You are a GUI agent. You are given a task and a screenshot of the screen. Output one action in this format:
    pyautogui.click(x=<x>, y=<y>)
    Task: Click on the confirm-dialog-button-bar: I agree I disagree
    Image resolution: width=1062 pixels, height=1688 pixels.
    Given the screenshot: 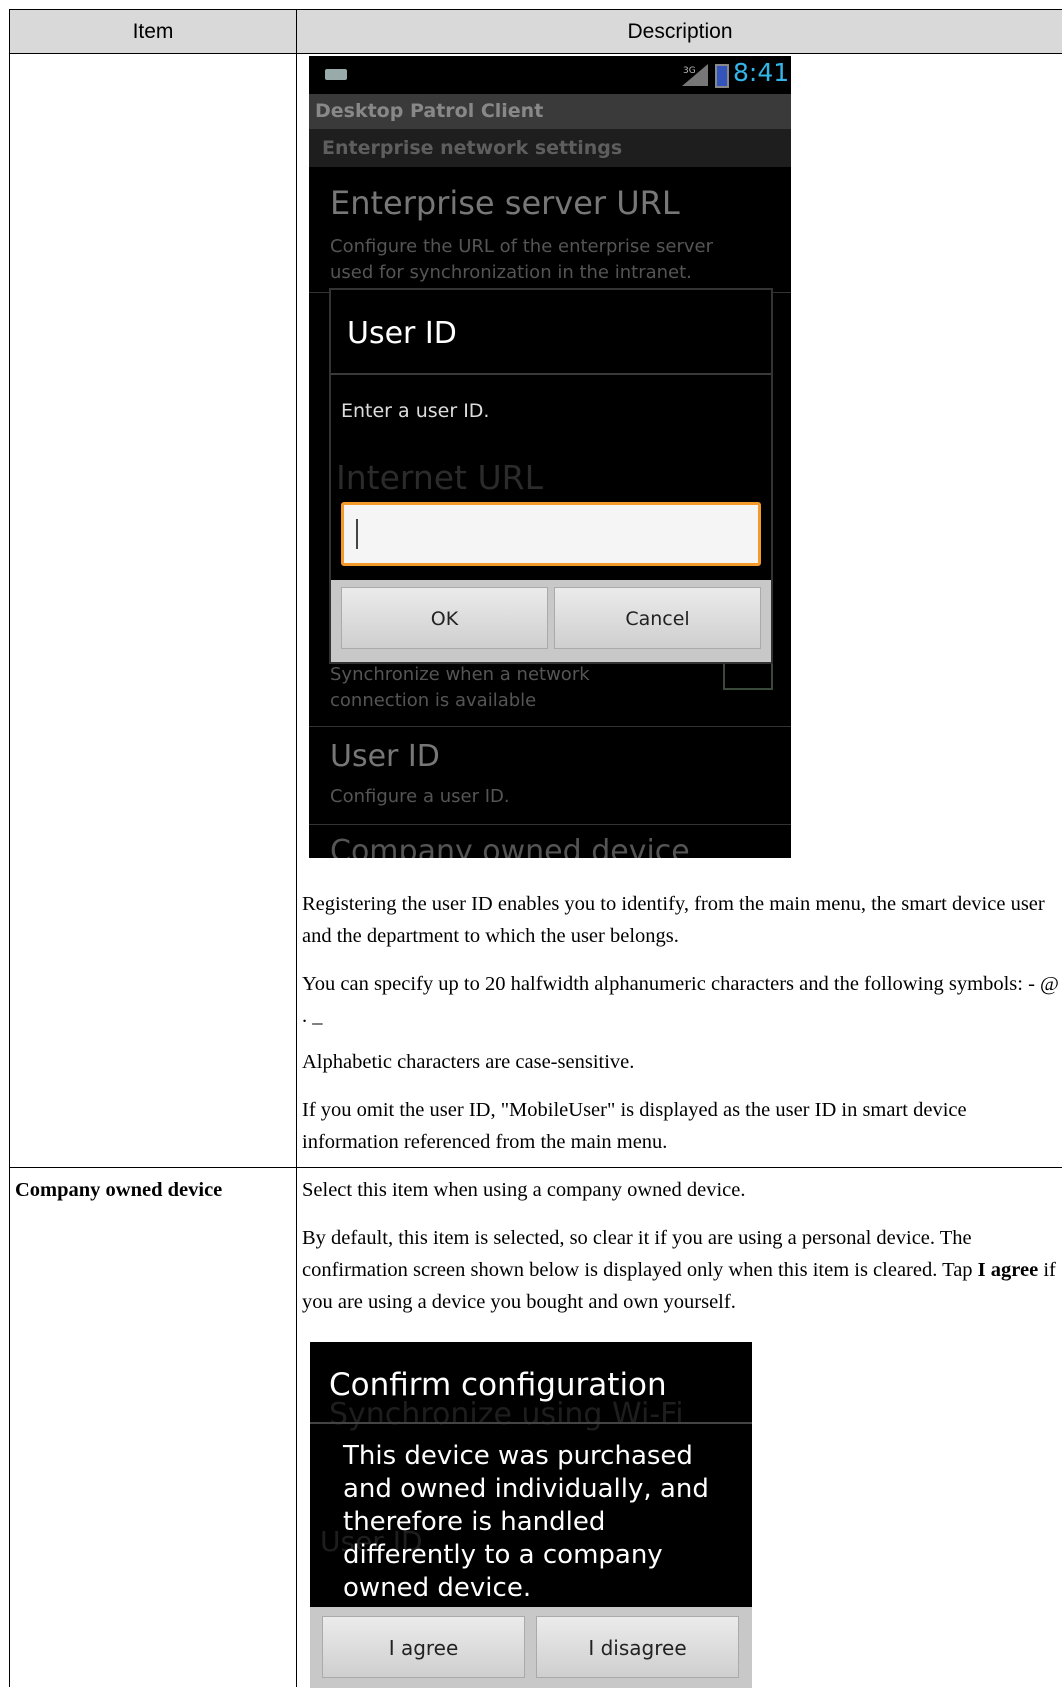 What is the action you would take?
    pyautogui.click(x=531, y=1647)
    